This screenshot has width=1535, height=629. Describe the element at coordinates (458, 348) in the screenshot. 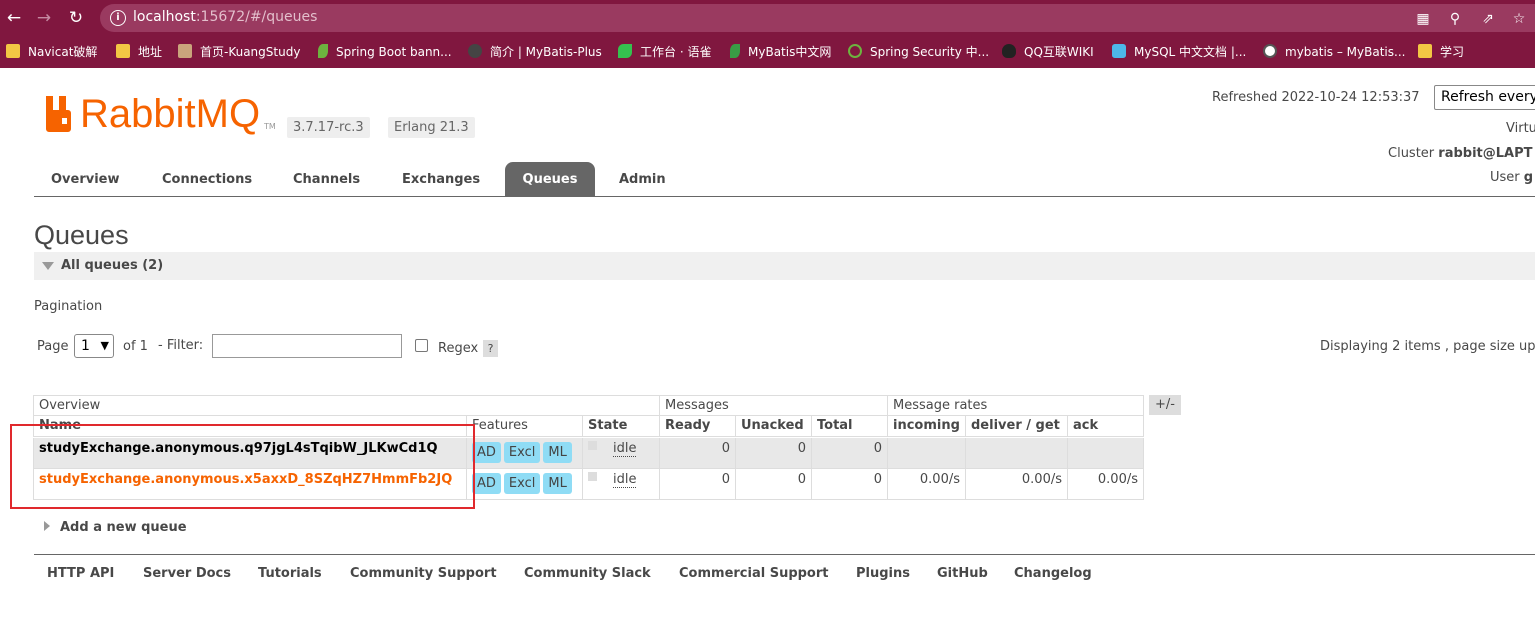

I see `regex-label: Regex` at that location.